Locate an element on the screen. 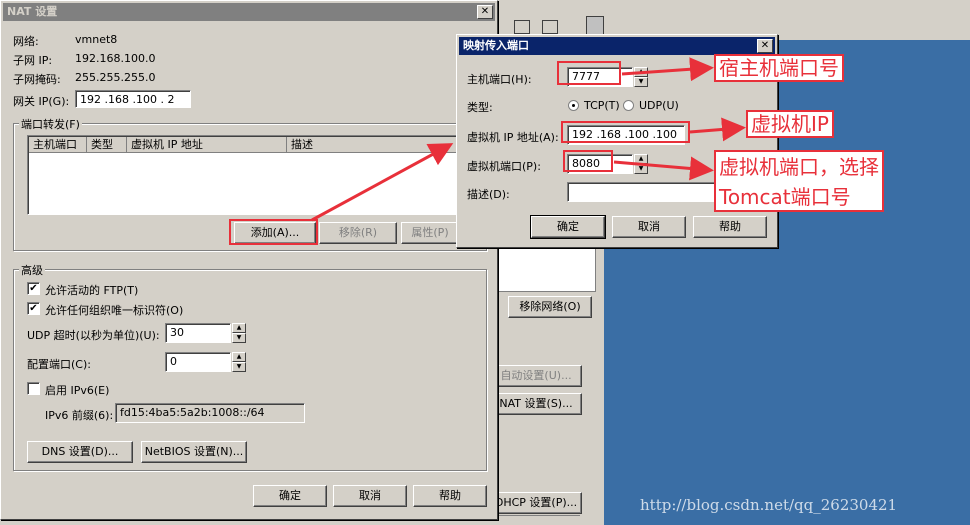  arrow-vm-ip is located at coordinates (717, 129).